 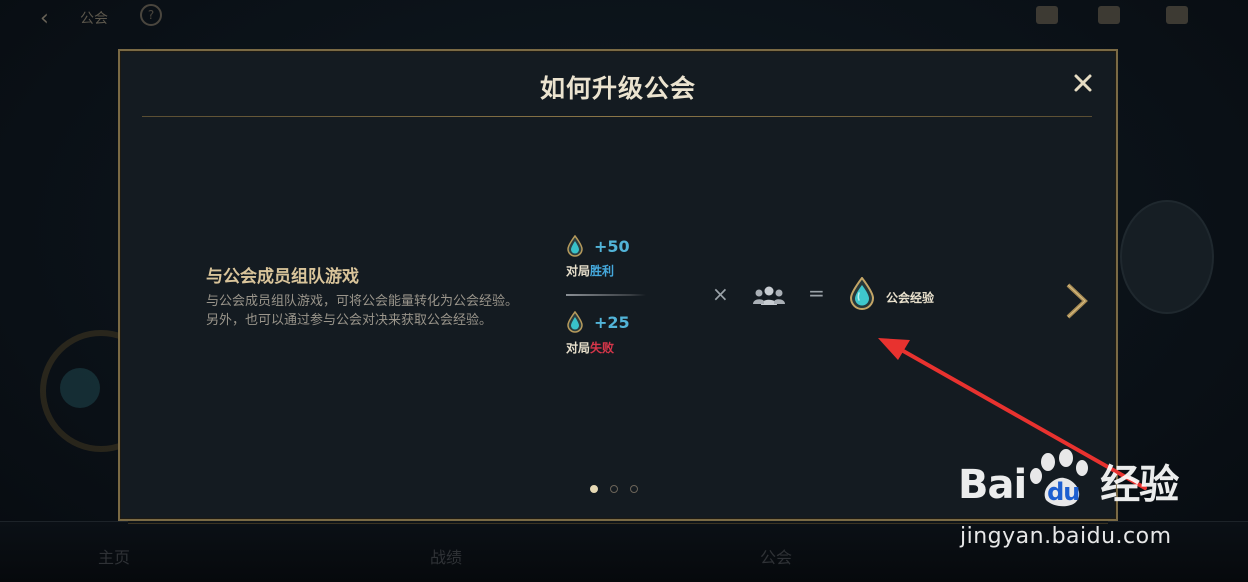 What do you see at coordinates (80, 388) in the screenshot?
I see `background-guild-orb` at bounding box center [80, 388].